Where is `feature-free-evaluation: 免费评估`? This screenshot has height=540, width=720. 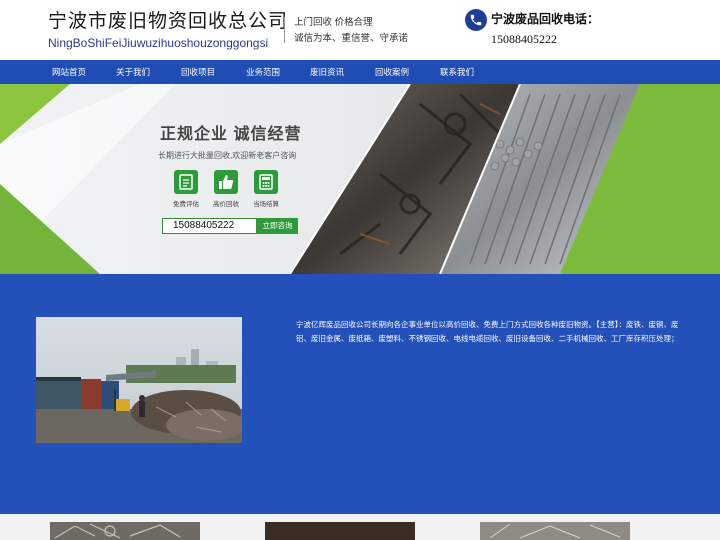
feature-free-evaluation: 免费评估 is located at coordinates (186, 189).